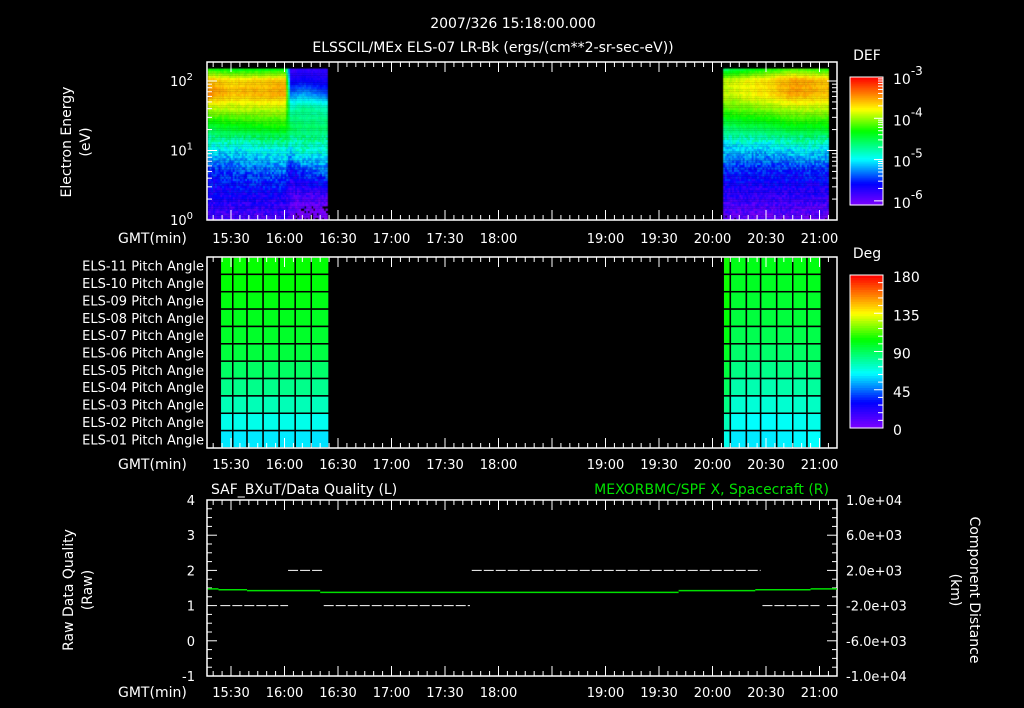  Describe the element at coordinates (867, 254) in the screenshot. I see `deg-colorbar-label: Deg` at that location.